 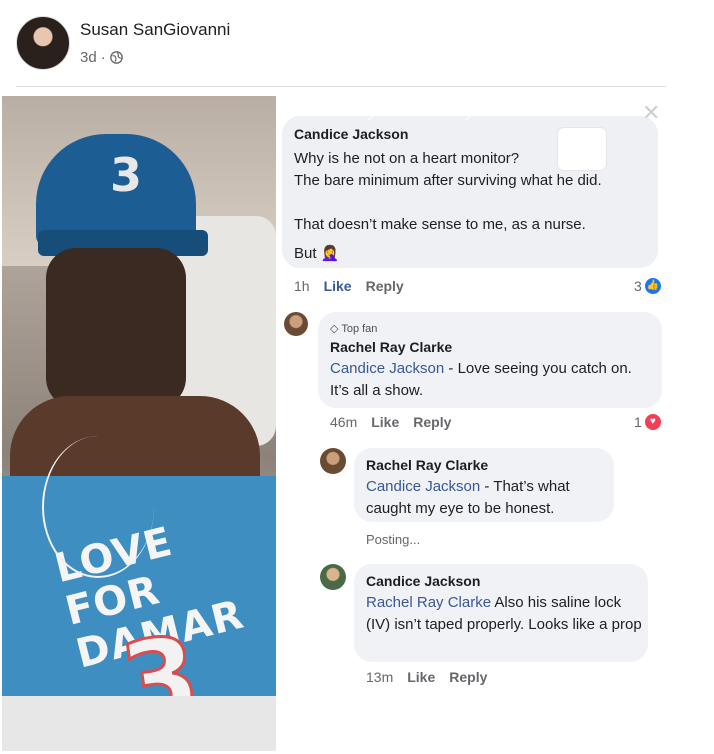 I want to click on comment-actions: 46m Like Reply, so click(x=390, y=422).